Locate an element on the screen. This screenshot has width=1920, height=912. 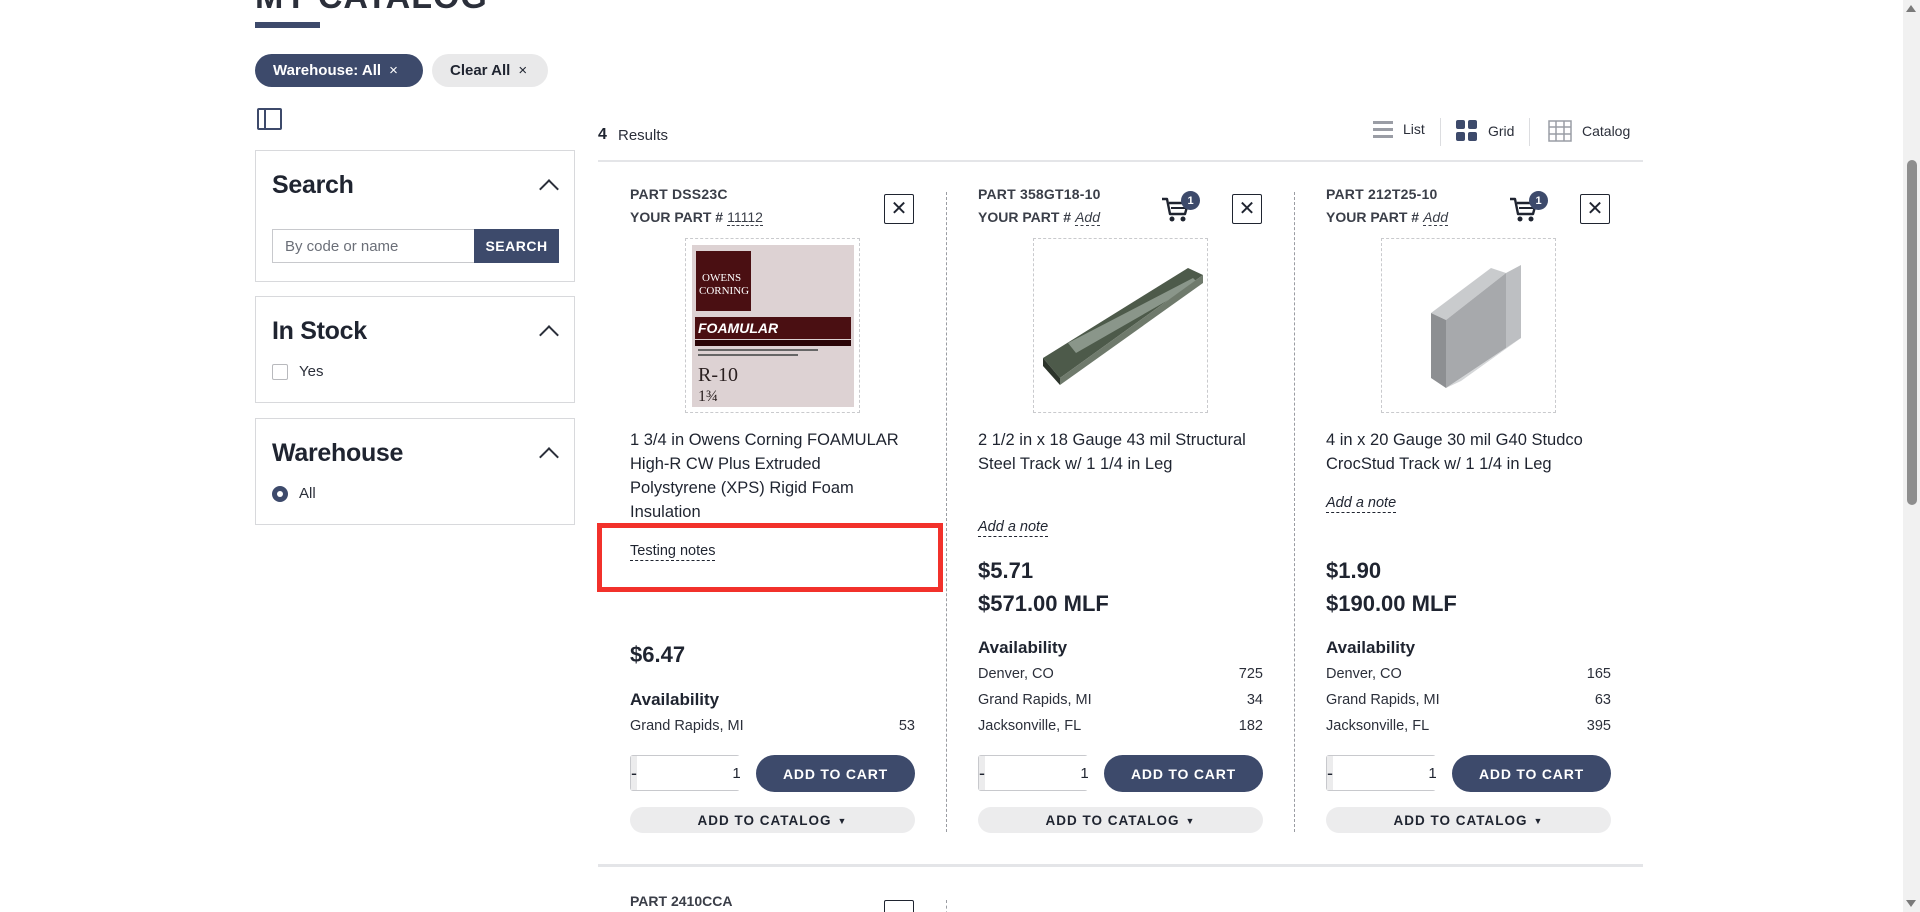
product-image-frame: OWENS CORNING FOAMULAR R-10 1¾ is located at coordinates (772, 325).